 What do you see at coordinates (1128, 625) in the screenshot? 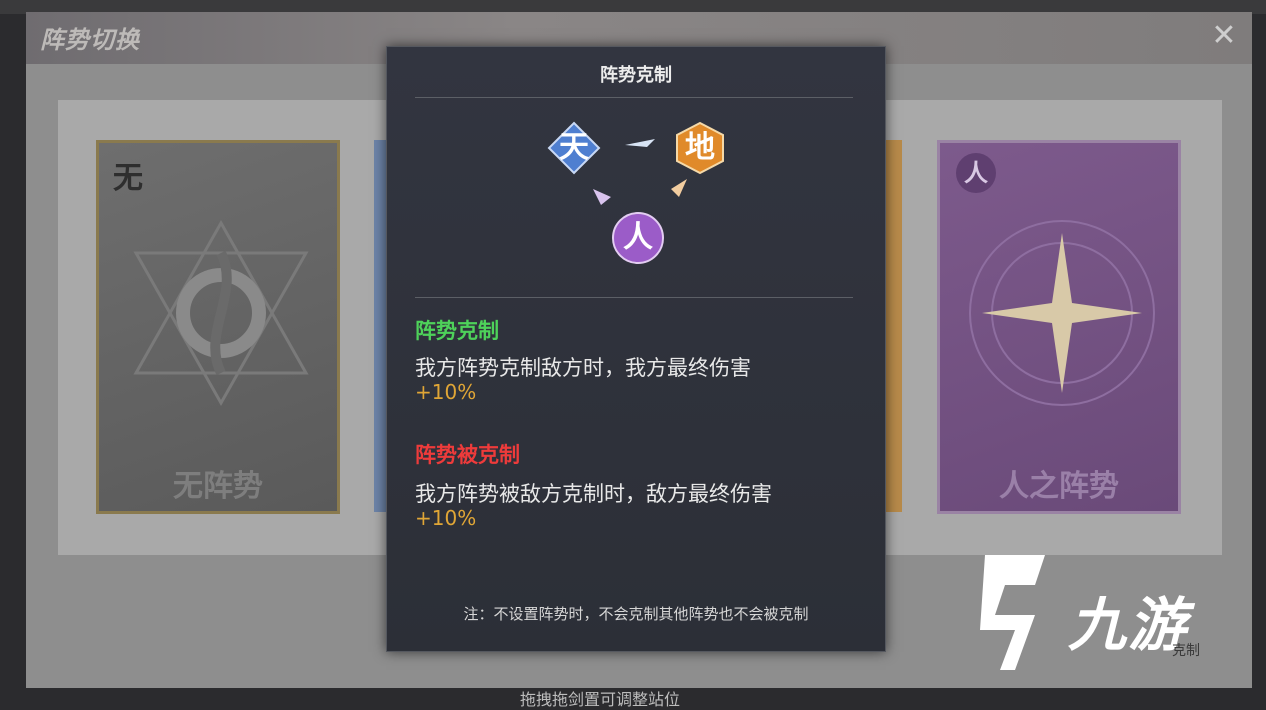
I see `watermark-text: 九游` at bounding box center [1128, 625].